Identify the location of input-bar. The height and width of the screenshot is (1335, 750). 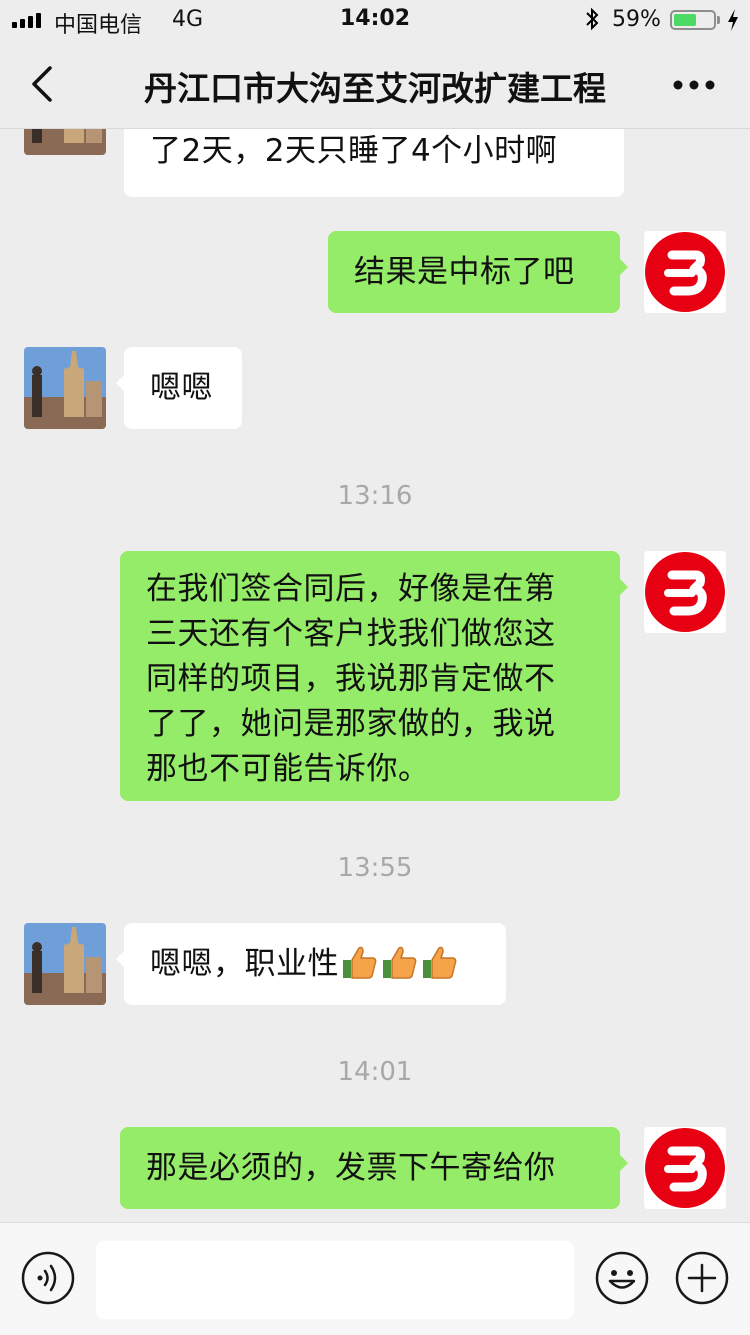
(375, 1278).